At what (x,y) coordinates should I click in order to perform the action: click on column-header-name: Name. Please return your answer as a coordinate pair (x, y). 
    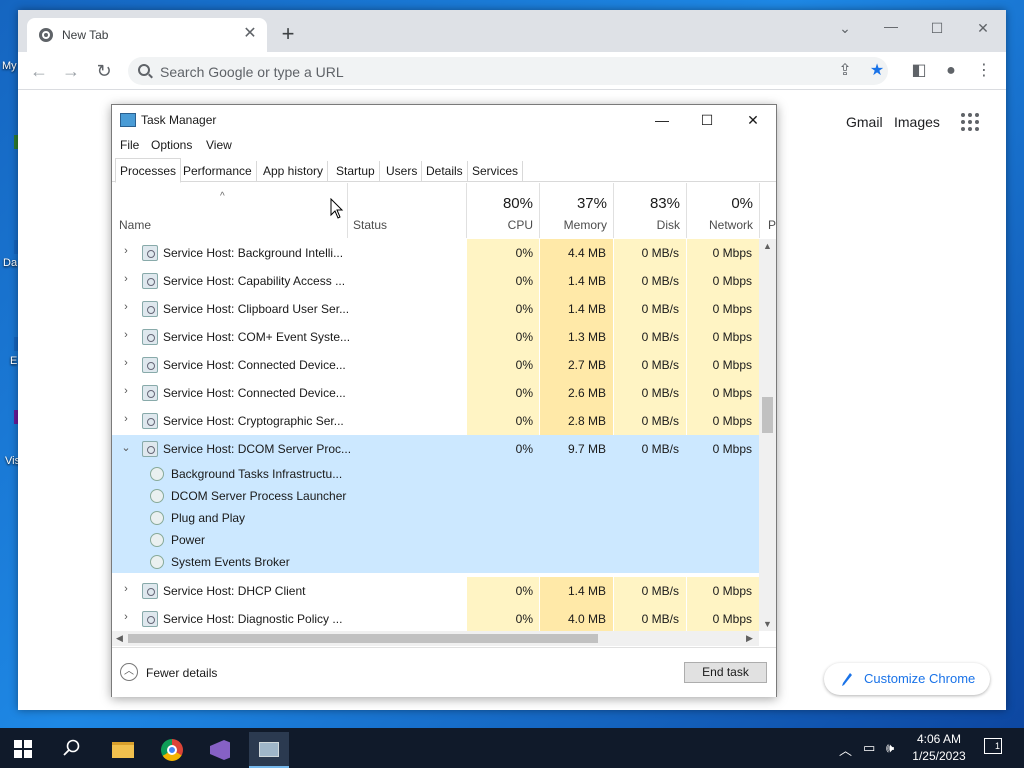
    Looking at the image, I should click on (229, 210).